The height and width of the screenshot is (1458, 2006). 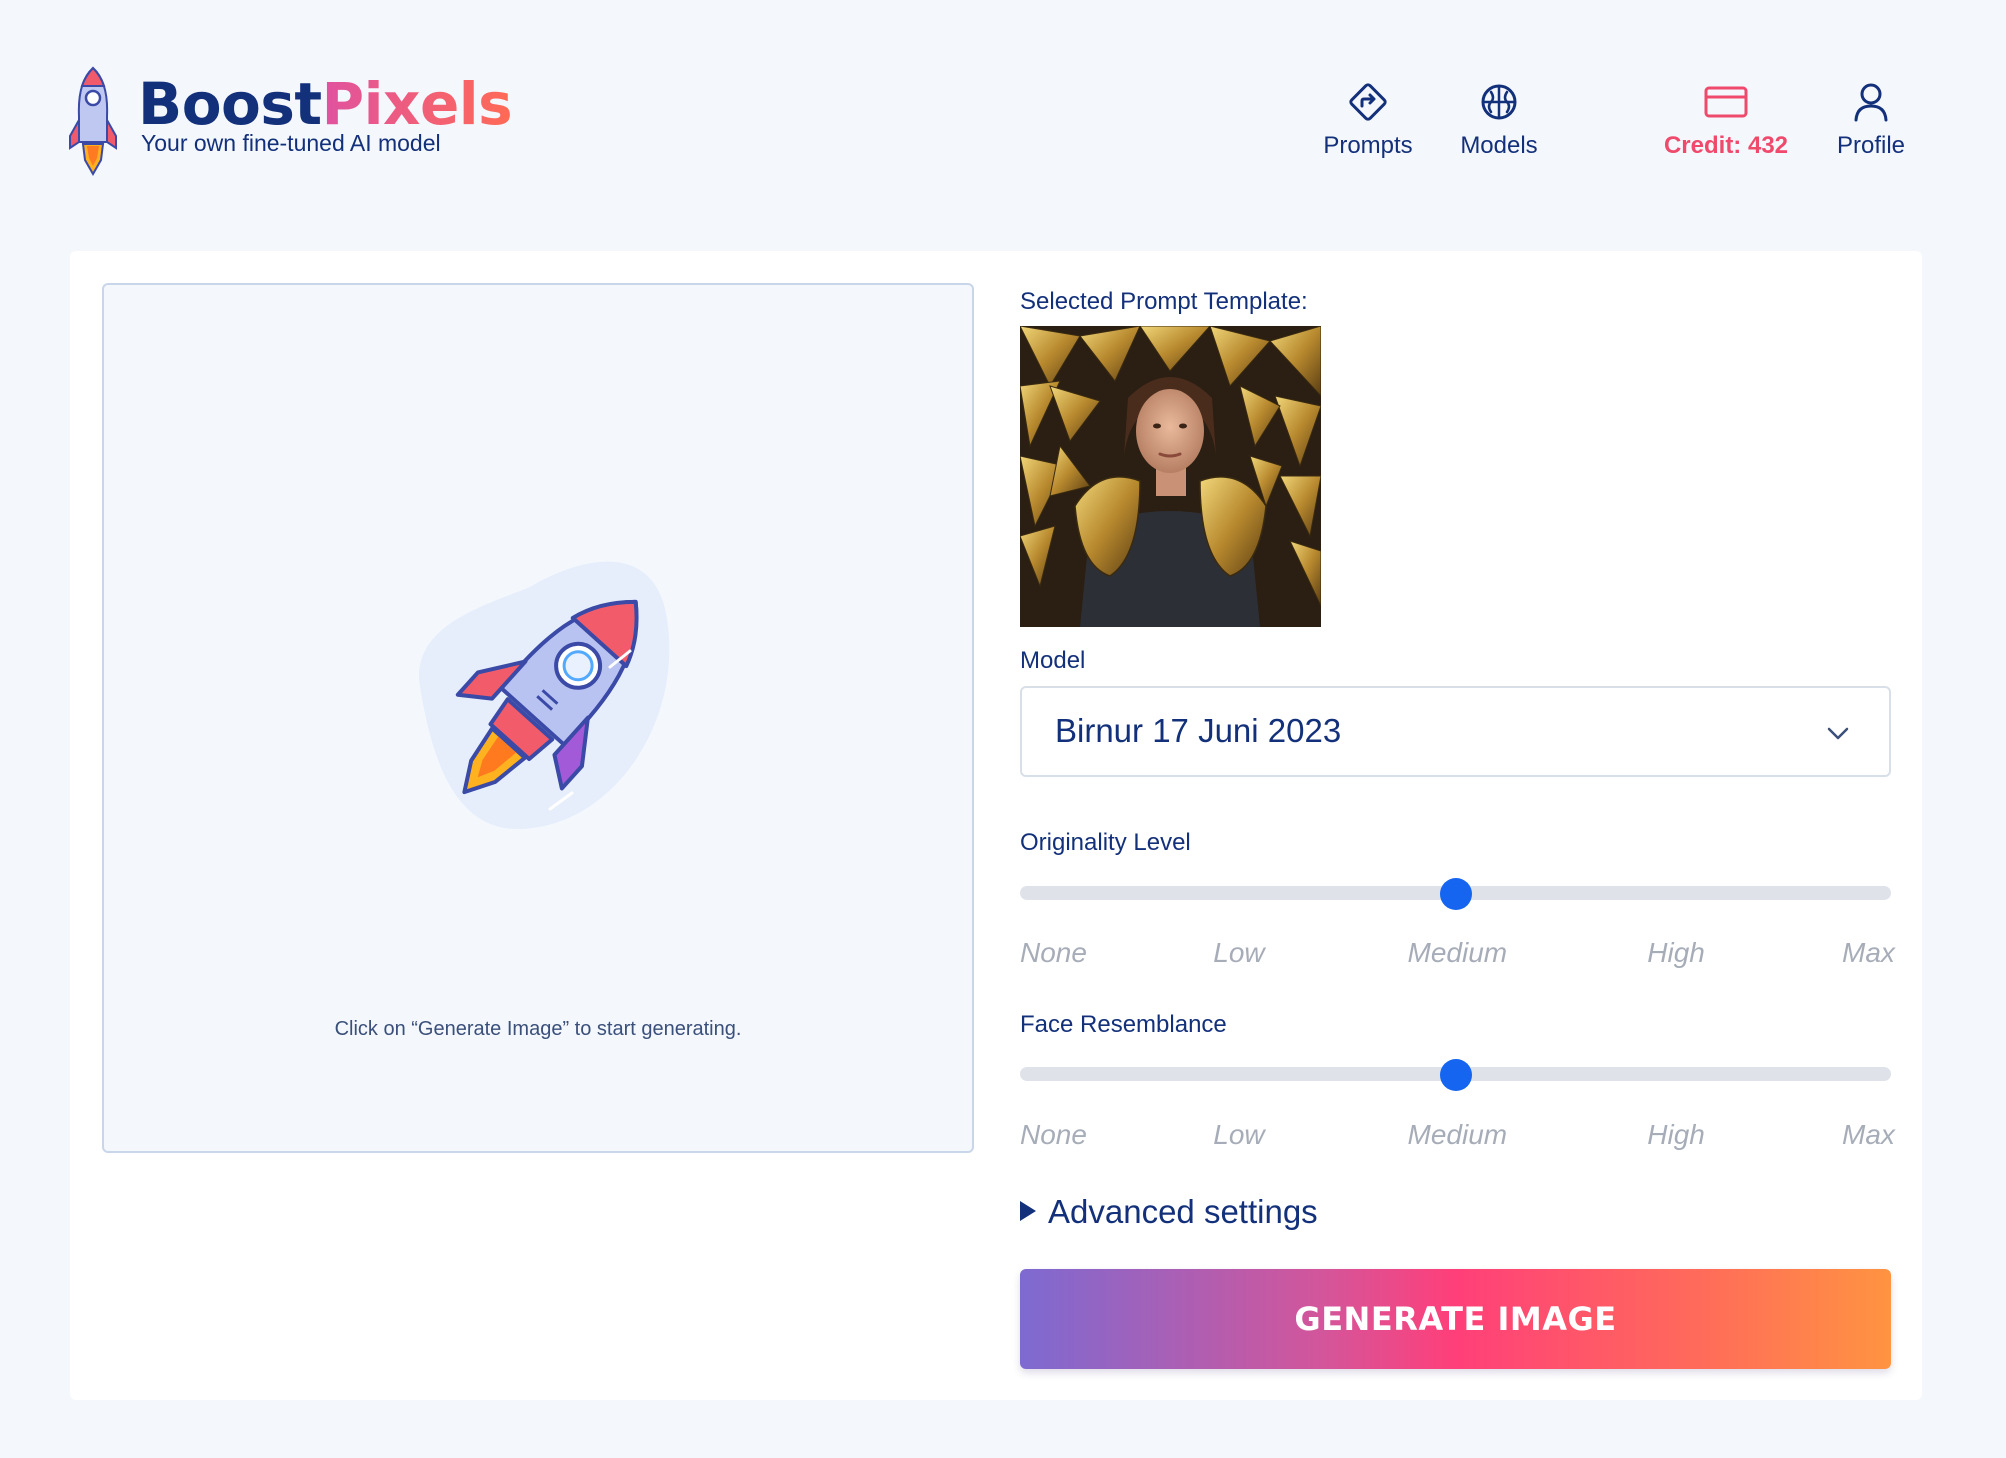 What do you see at coordinates (1726, 145) in the screenshot?
I see `credit-balance: Credit: 432` at bounding box center [1726, 145].